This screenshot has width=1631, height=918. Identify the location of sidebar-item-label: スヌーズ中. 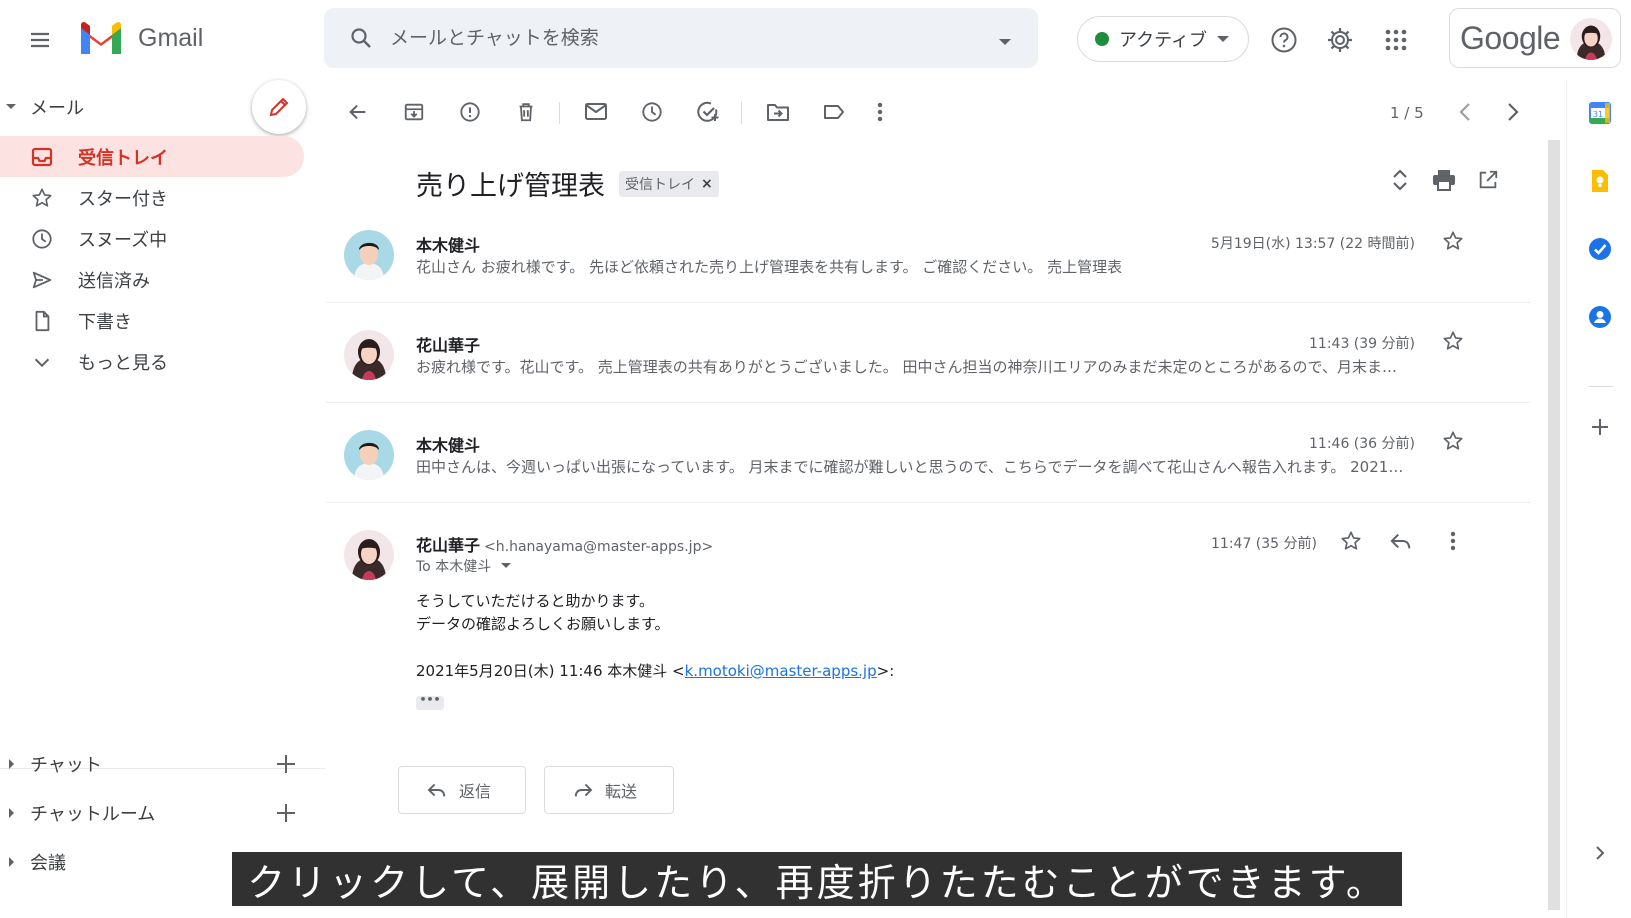
(123, 240).